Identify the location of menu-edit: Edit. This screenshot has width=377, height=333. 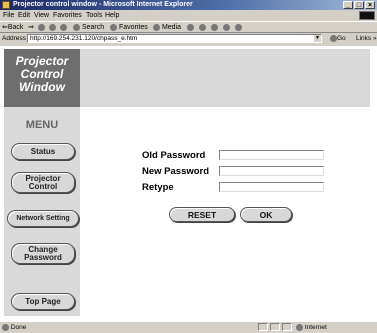
(24, 15).